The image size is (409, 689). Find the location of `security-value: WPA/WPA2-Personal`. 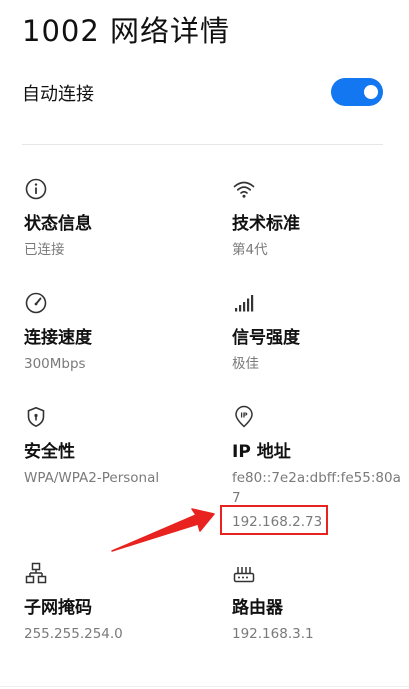

security-value: WPA/WPA2-Personal is located at coordinates (92, 478).